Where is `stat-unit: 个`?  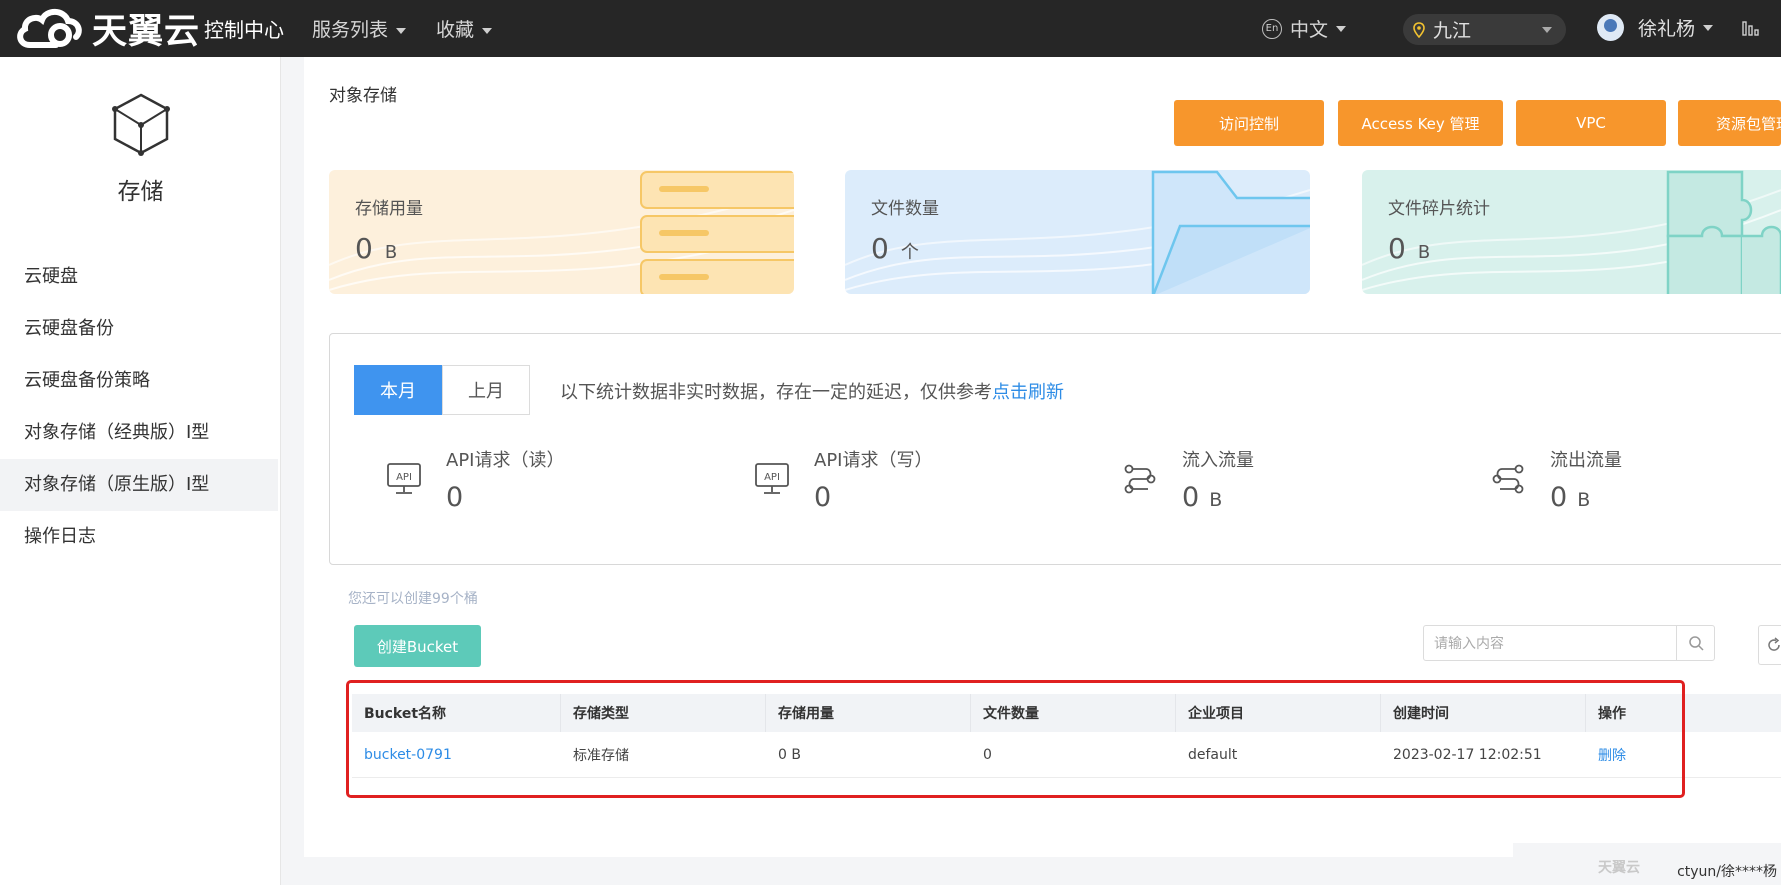 stat-unit: 个 is located at coordinates (909, 252).